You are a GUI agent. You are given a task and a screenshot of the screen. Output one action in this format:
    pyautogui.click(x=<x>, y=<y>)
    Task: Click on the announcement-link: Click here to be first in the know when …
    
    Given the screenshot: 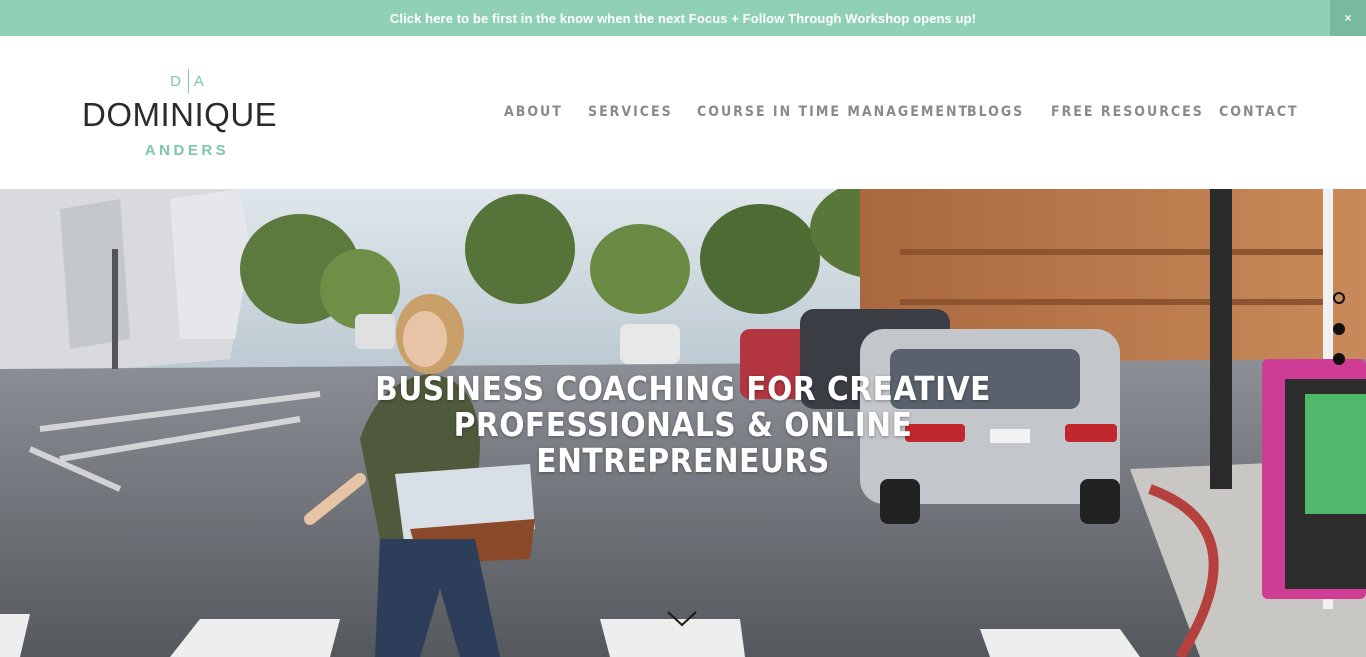 What is the action you would take?
    pyautogui.click(x=683, y=18)
    